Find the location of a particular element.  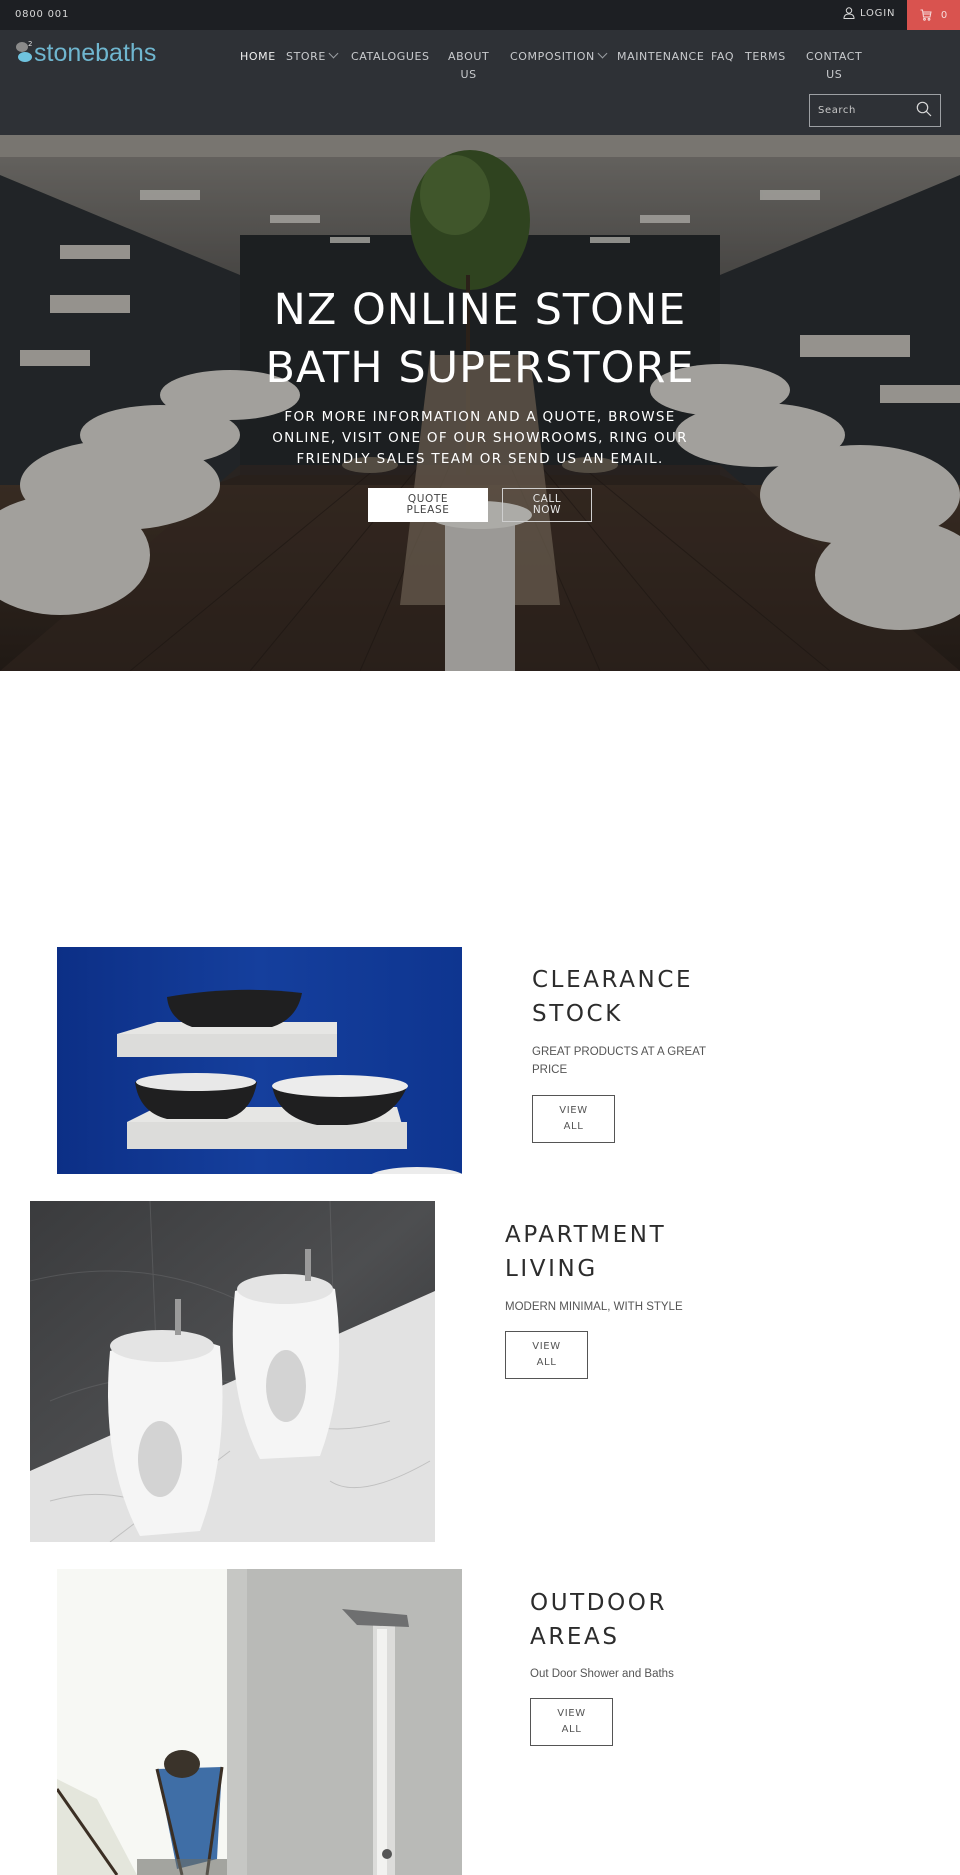

login-link: LOGIN is located at coordinates (869, 13).